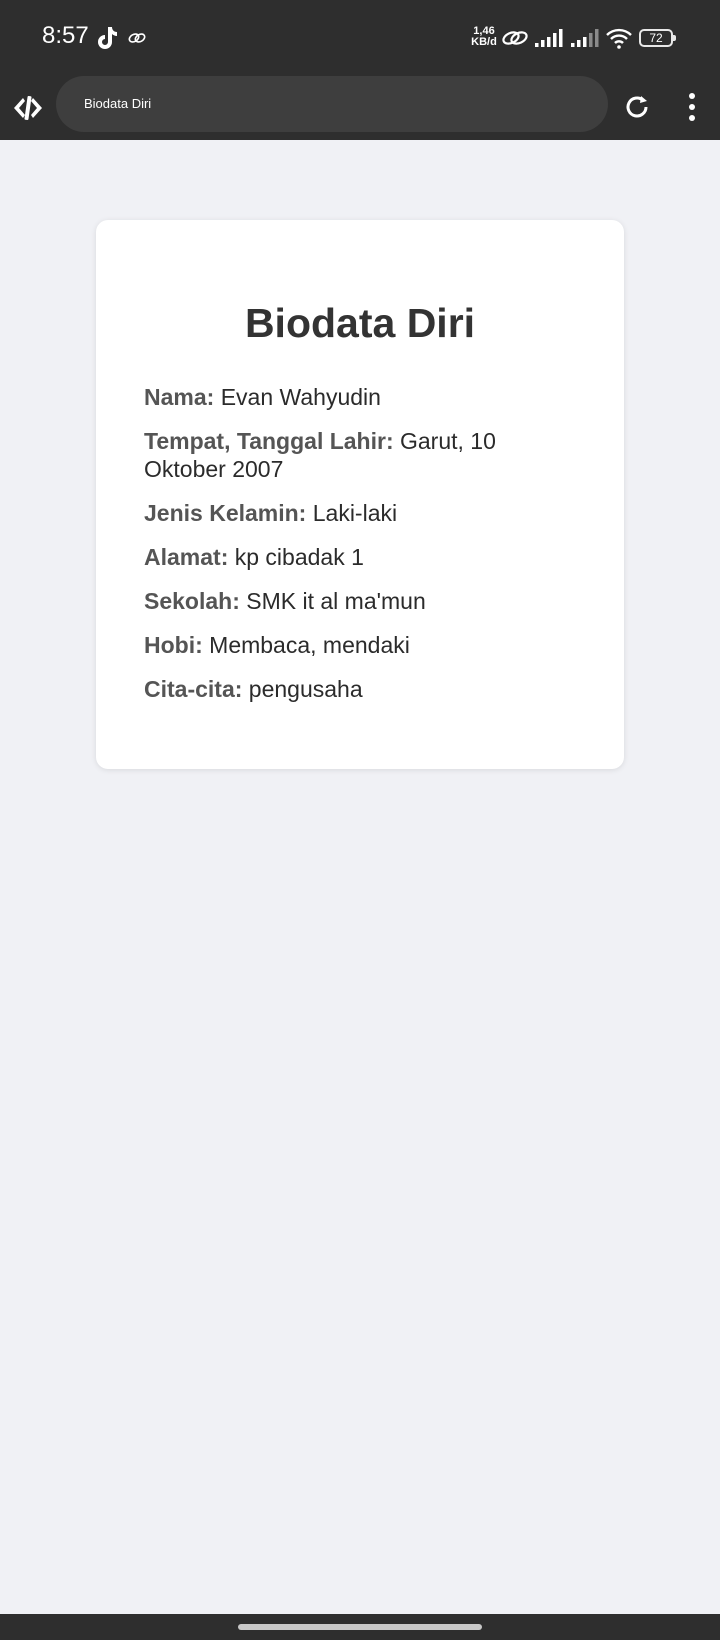 The height and width of the screenshot is (1640, 720). I want to click on field-sekolah: Sekolah: SMK it al ma'mun, so click(364, 601).